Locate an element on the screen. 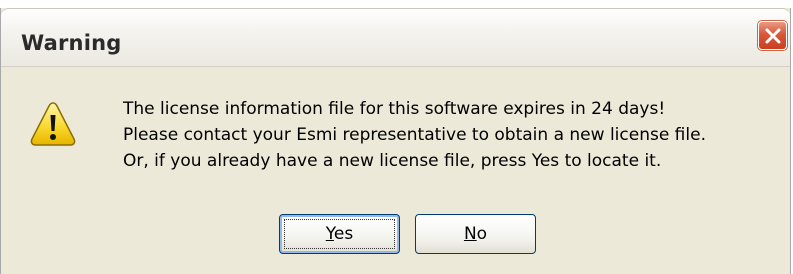  focus-rectangle is located at coordinates (339, 234).